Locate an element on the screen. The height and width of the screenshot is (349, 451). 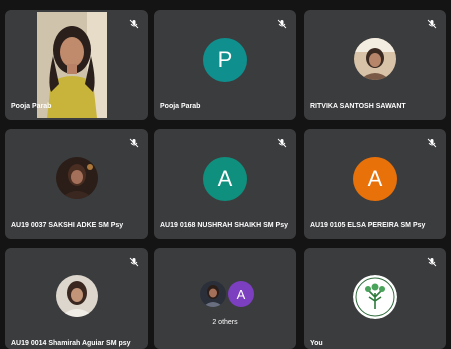
participant-tile-elsa: A AU19 0105 ELSA PEREIRA SM Psy is located at coordinates (375, 184).